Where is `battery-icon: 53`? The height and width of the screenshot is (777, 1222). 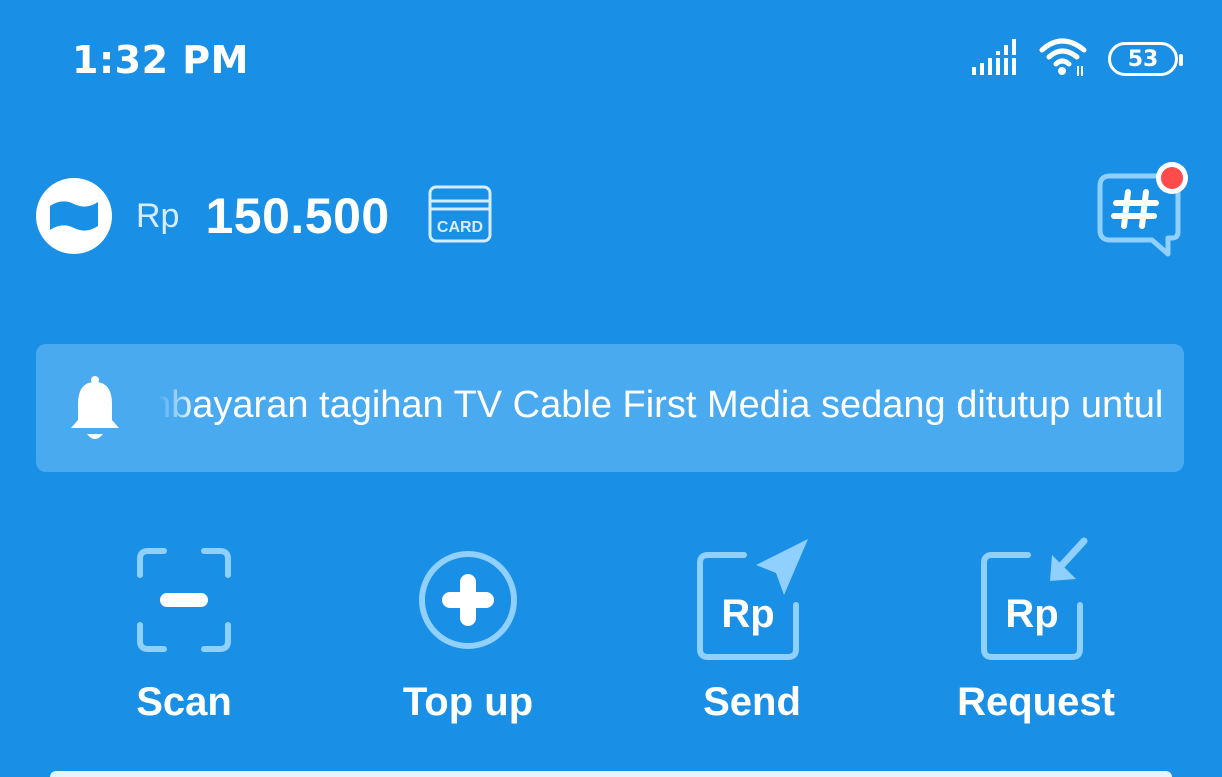
battery-icon: 53 is located at coordinates (1145, 59).